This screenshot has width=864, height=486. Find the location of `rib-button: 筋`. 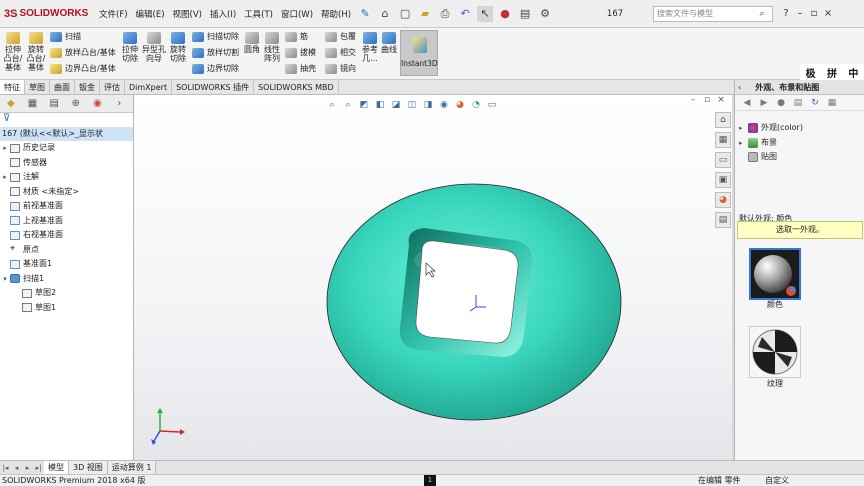

rib-button: 筋 is located at coordinates (296, 36).